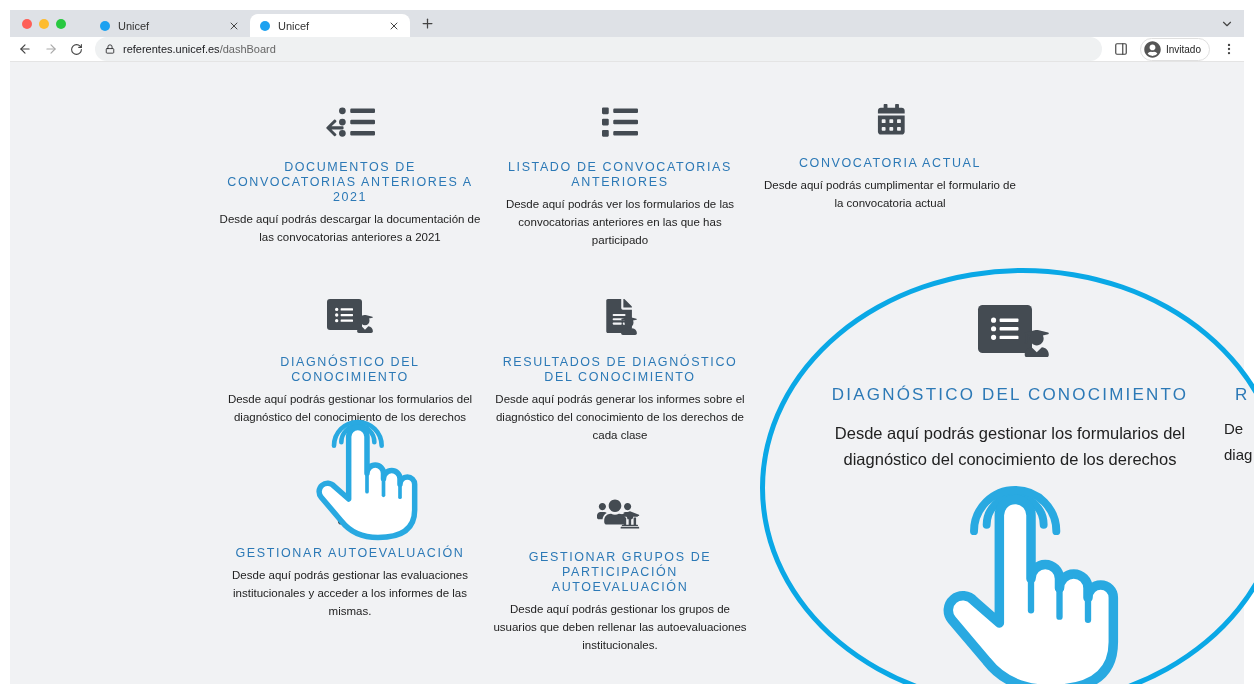  Describe the element at coordinates (620, 417) in the screenshot. I see `card-description: Desde aquí podrás generar los informes sobre el diagnóstico del conocimiento de los derechos de cada clase` at that location.